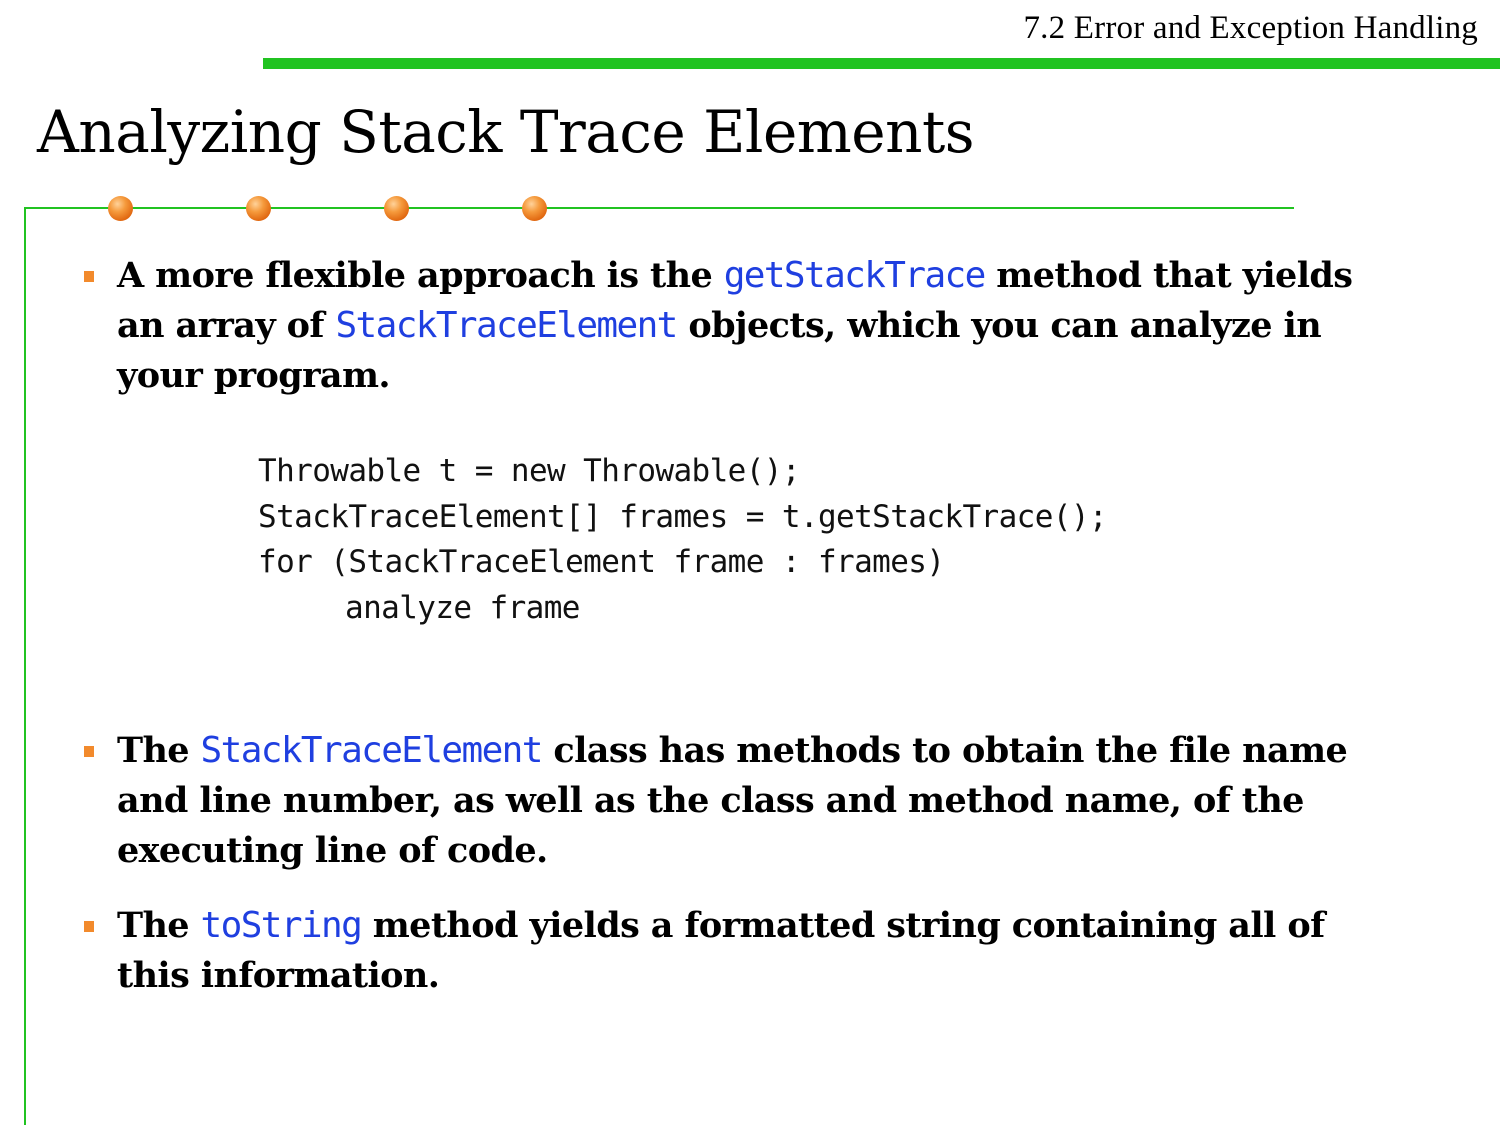  What do you see at coordinates (462, 607) in the screenshot?
I see `code-line: analyze frame` at bounding box center [462, 607].